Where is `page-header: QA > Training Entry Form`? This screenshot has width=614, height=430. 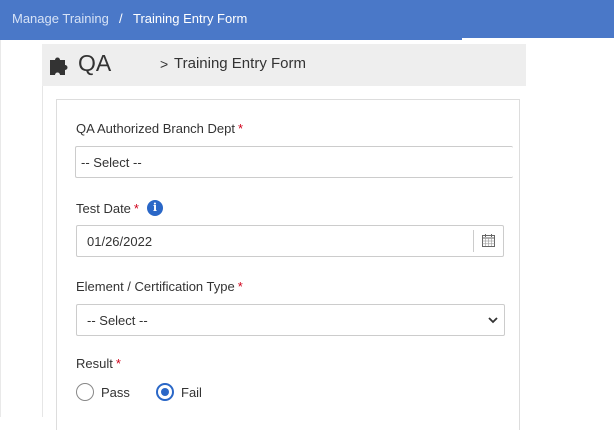
page-header: QA > Training Entry Form is located at coordinates (284, 65).